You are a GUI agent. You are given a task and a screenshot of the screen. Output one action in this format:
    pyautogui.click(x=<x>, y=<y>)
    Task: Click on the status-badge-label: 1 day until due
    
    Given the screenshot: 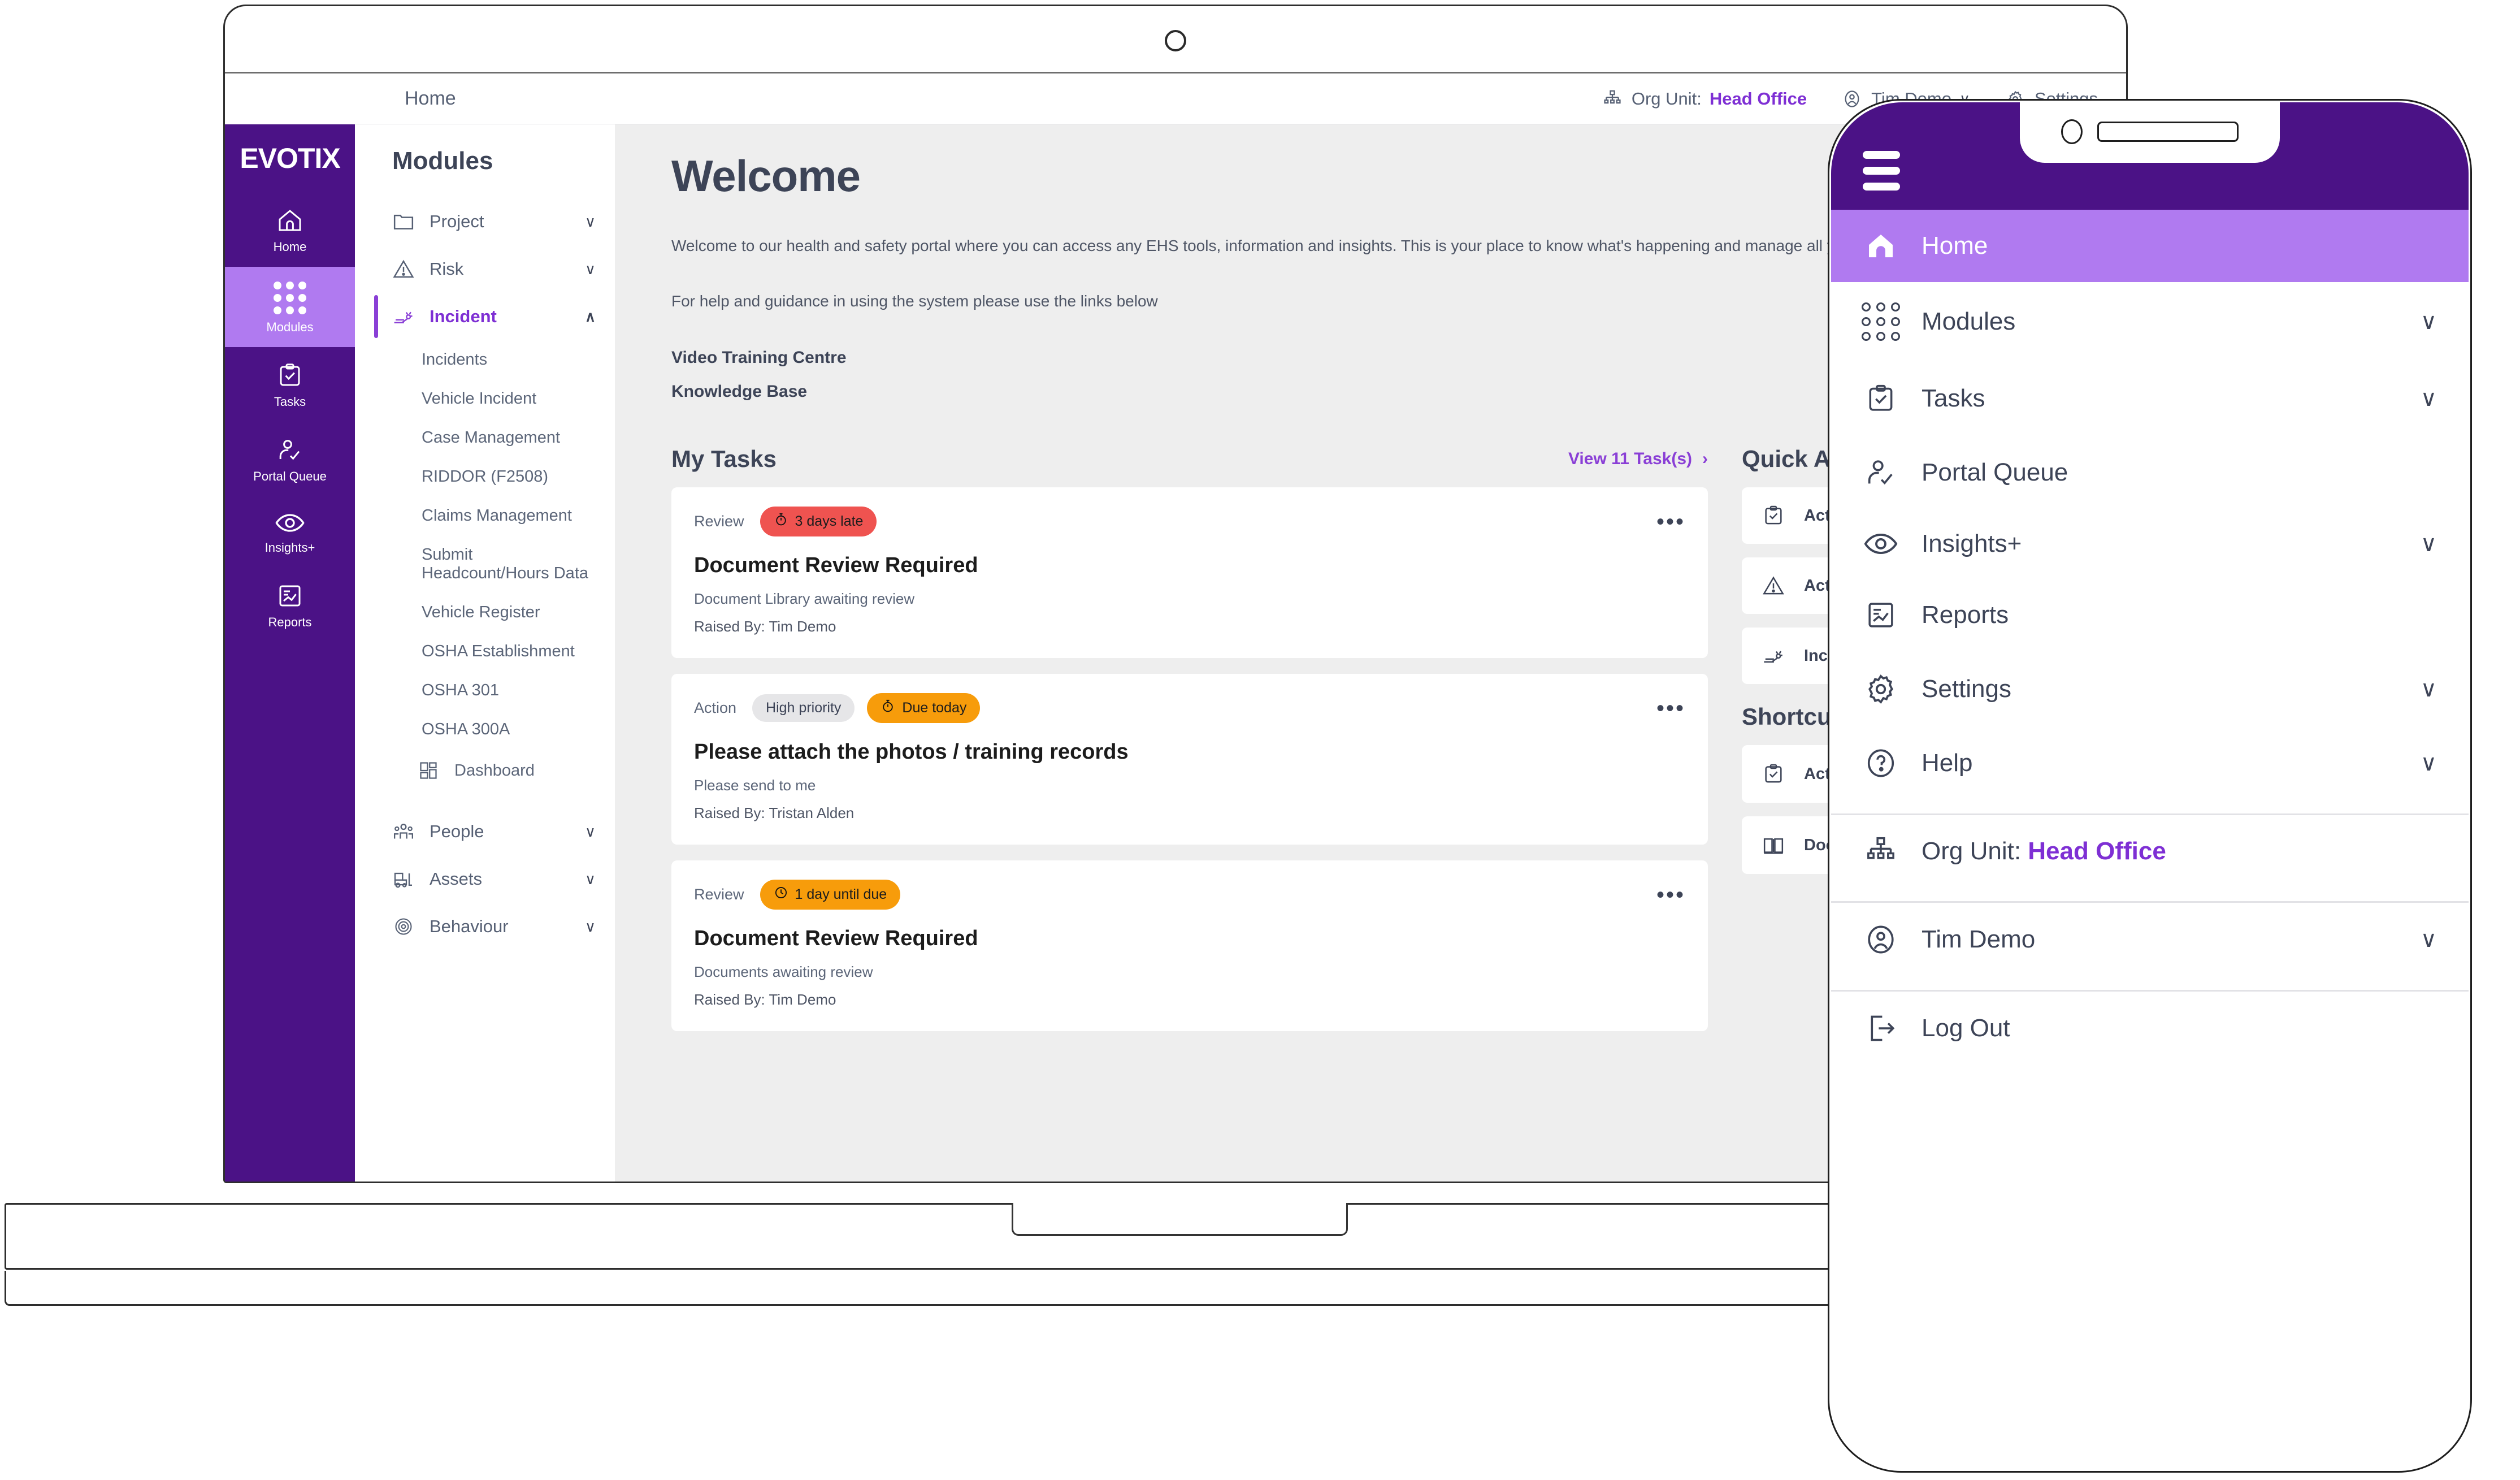 What is the action you would take?
    pyautogui.click(x=841, y=894)
    